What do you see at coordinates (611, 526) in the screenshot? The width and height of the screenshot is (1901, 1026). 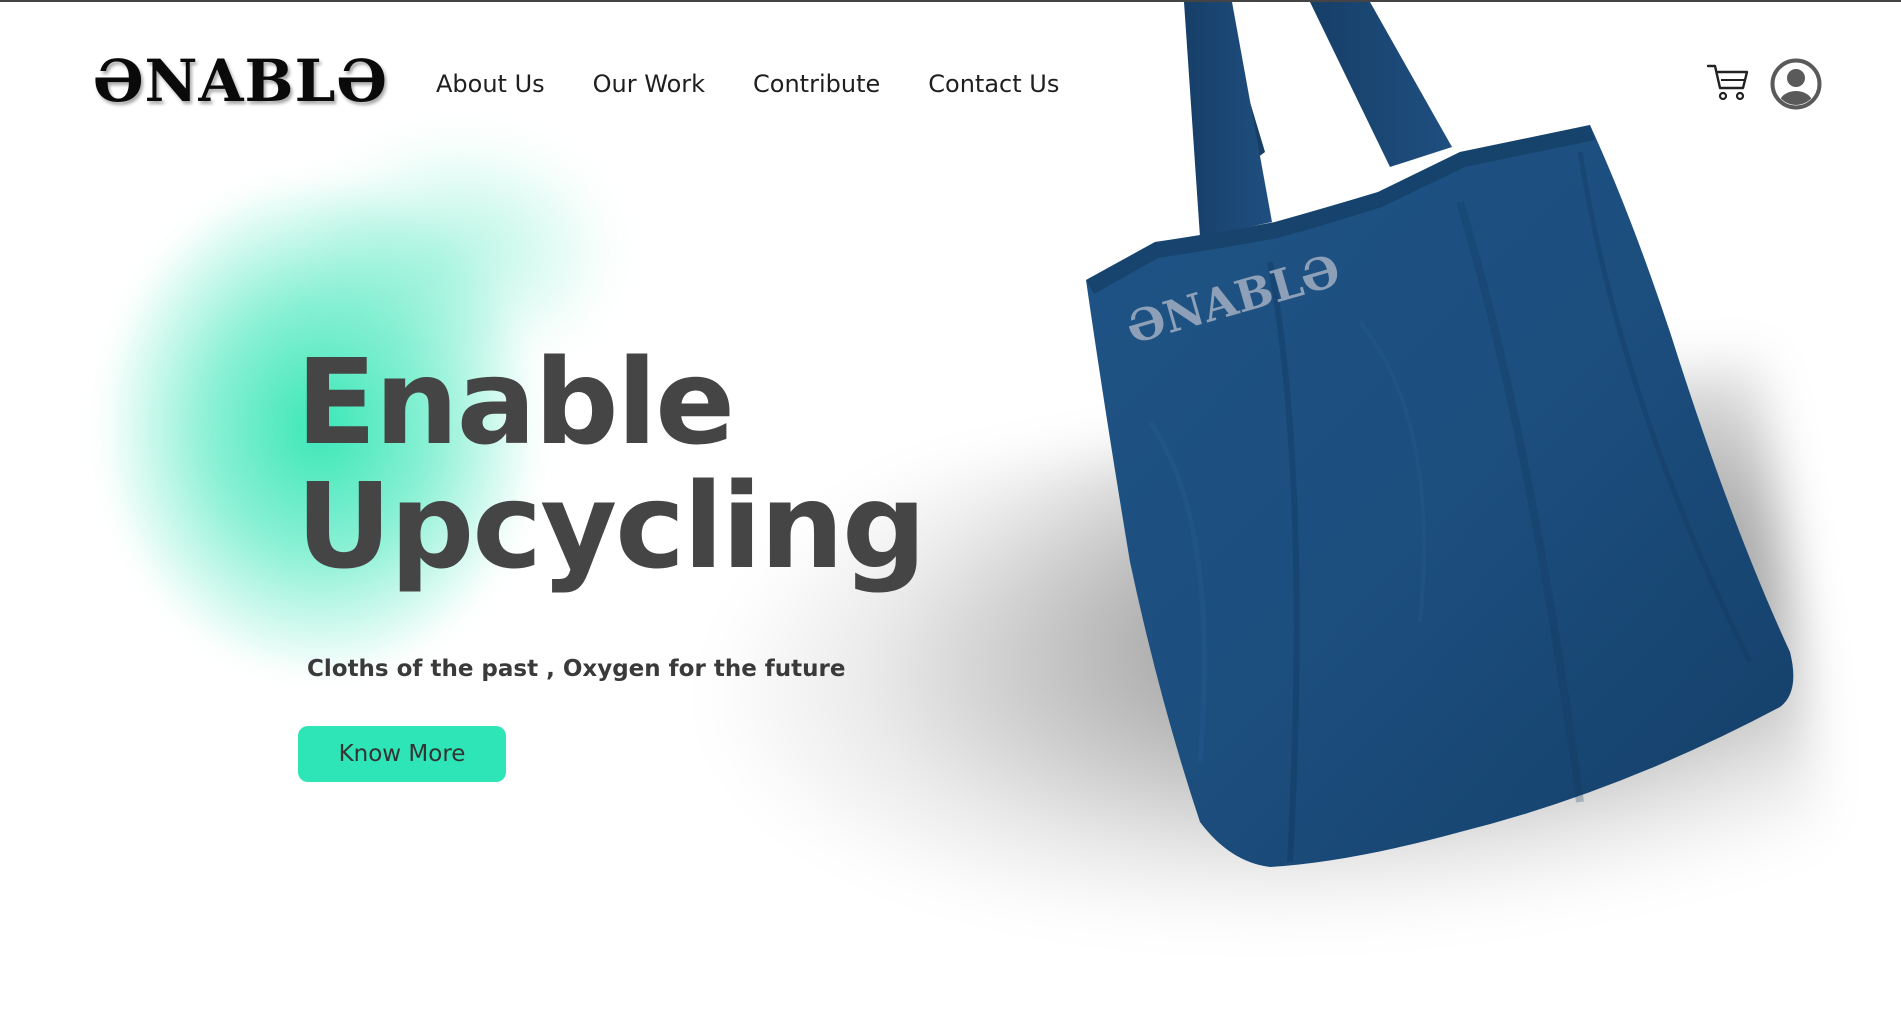 I see `hero-title-line-2: Upcycling` at bounding box center [611, 526].